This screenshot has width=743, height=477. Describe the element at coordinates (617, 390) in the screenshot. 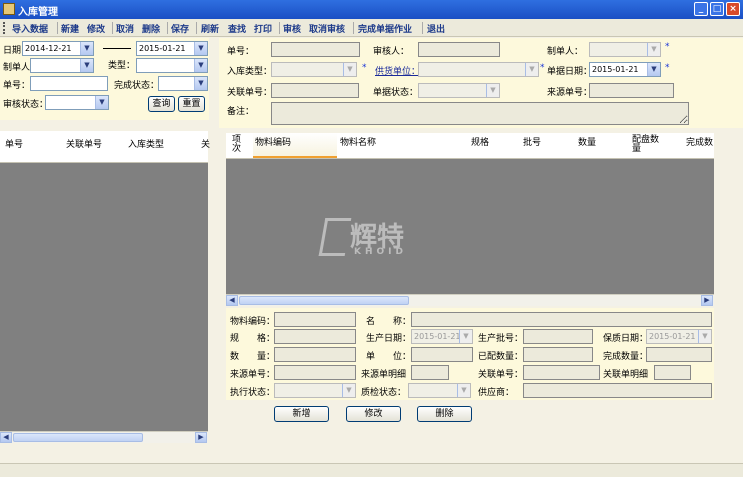

I see `supplier-detail-input` at that location.